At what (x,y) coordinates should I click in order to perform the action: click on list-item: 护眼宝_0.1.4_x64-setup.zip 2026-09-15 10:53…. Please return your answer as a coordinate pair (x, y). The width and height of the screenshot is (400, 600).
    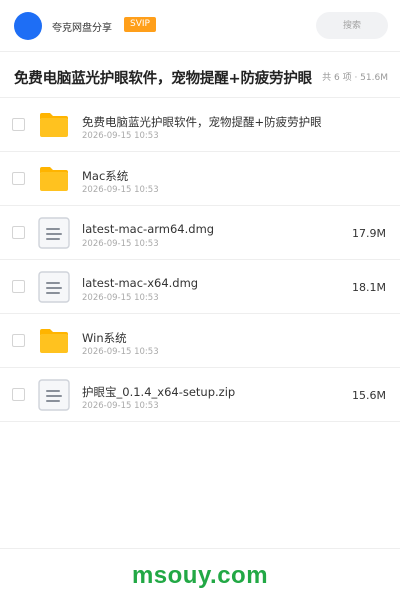
    Looking at the image, I should click on (200, 395).